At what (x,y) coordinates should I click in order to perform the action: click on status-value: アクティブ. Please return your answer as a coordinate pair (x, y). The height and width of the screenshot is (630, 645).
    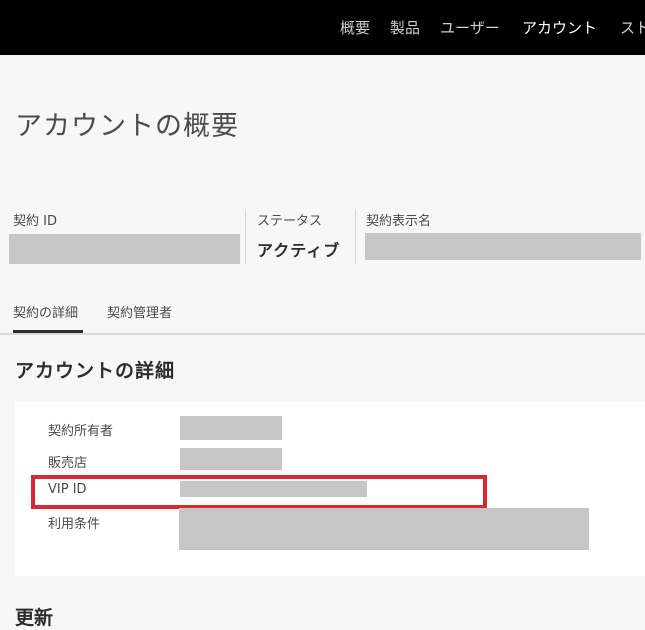
    Looking at the image, I should click on (299, 250).